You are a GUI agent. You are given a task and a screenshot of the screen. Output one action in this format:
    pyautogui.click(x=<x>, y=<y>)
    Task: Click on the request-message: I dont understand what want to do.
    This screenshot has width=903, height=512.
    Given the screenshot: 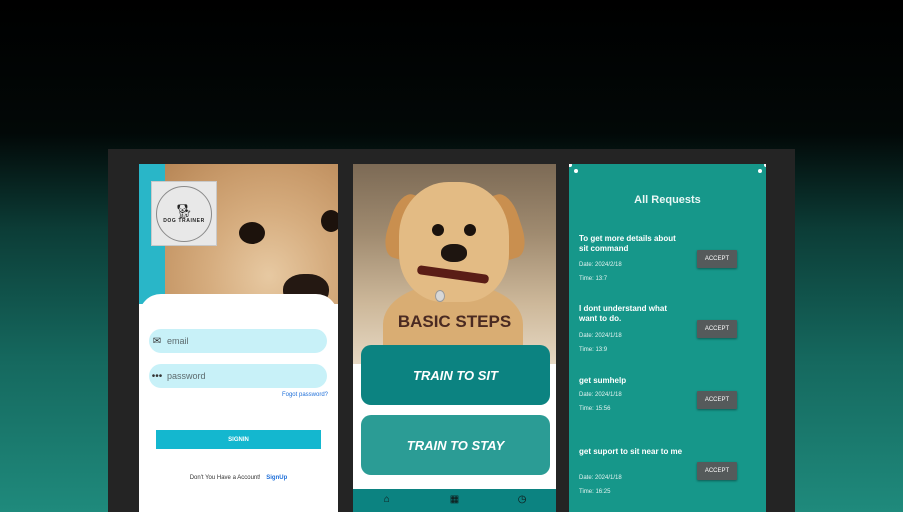 What is the action you would take?
    pyautogui.click(x=623, y=313)
    